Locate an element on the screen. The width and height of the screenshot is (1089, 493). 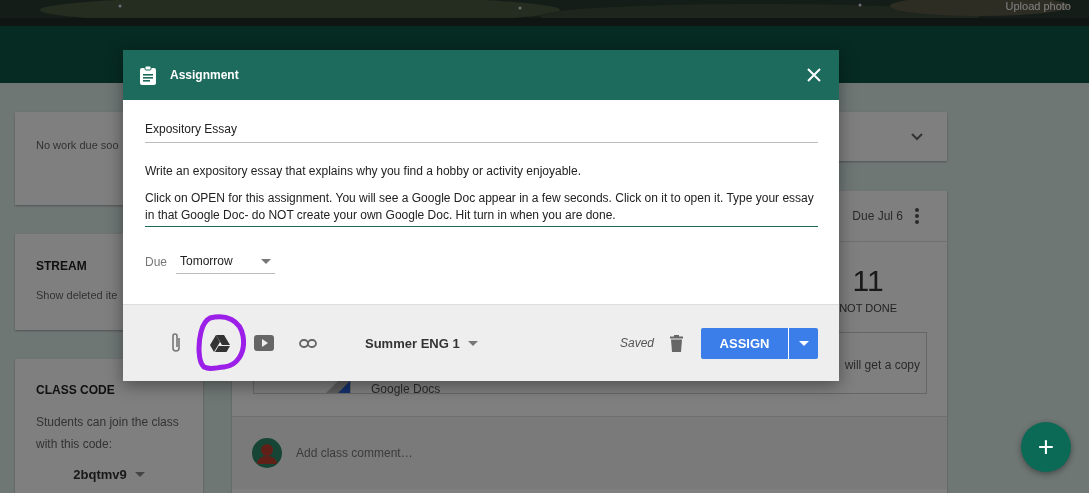
class-code: 2bqtmv9 is located at coordinates (100, 474).